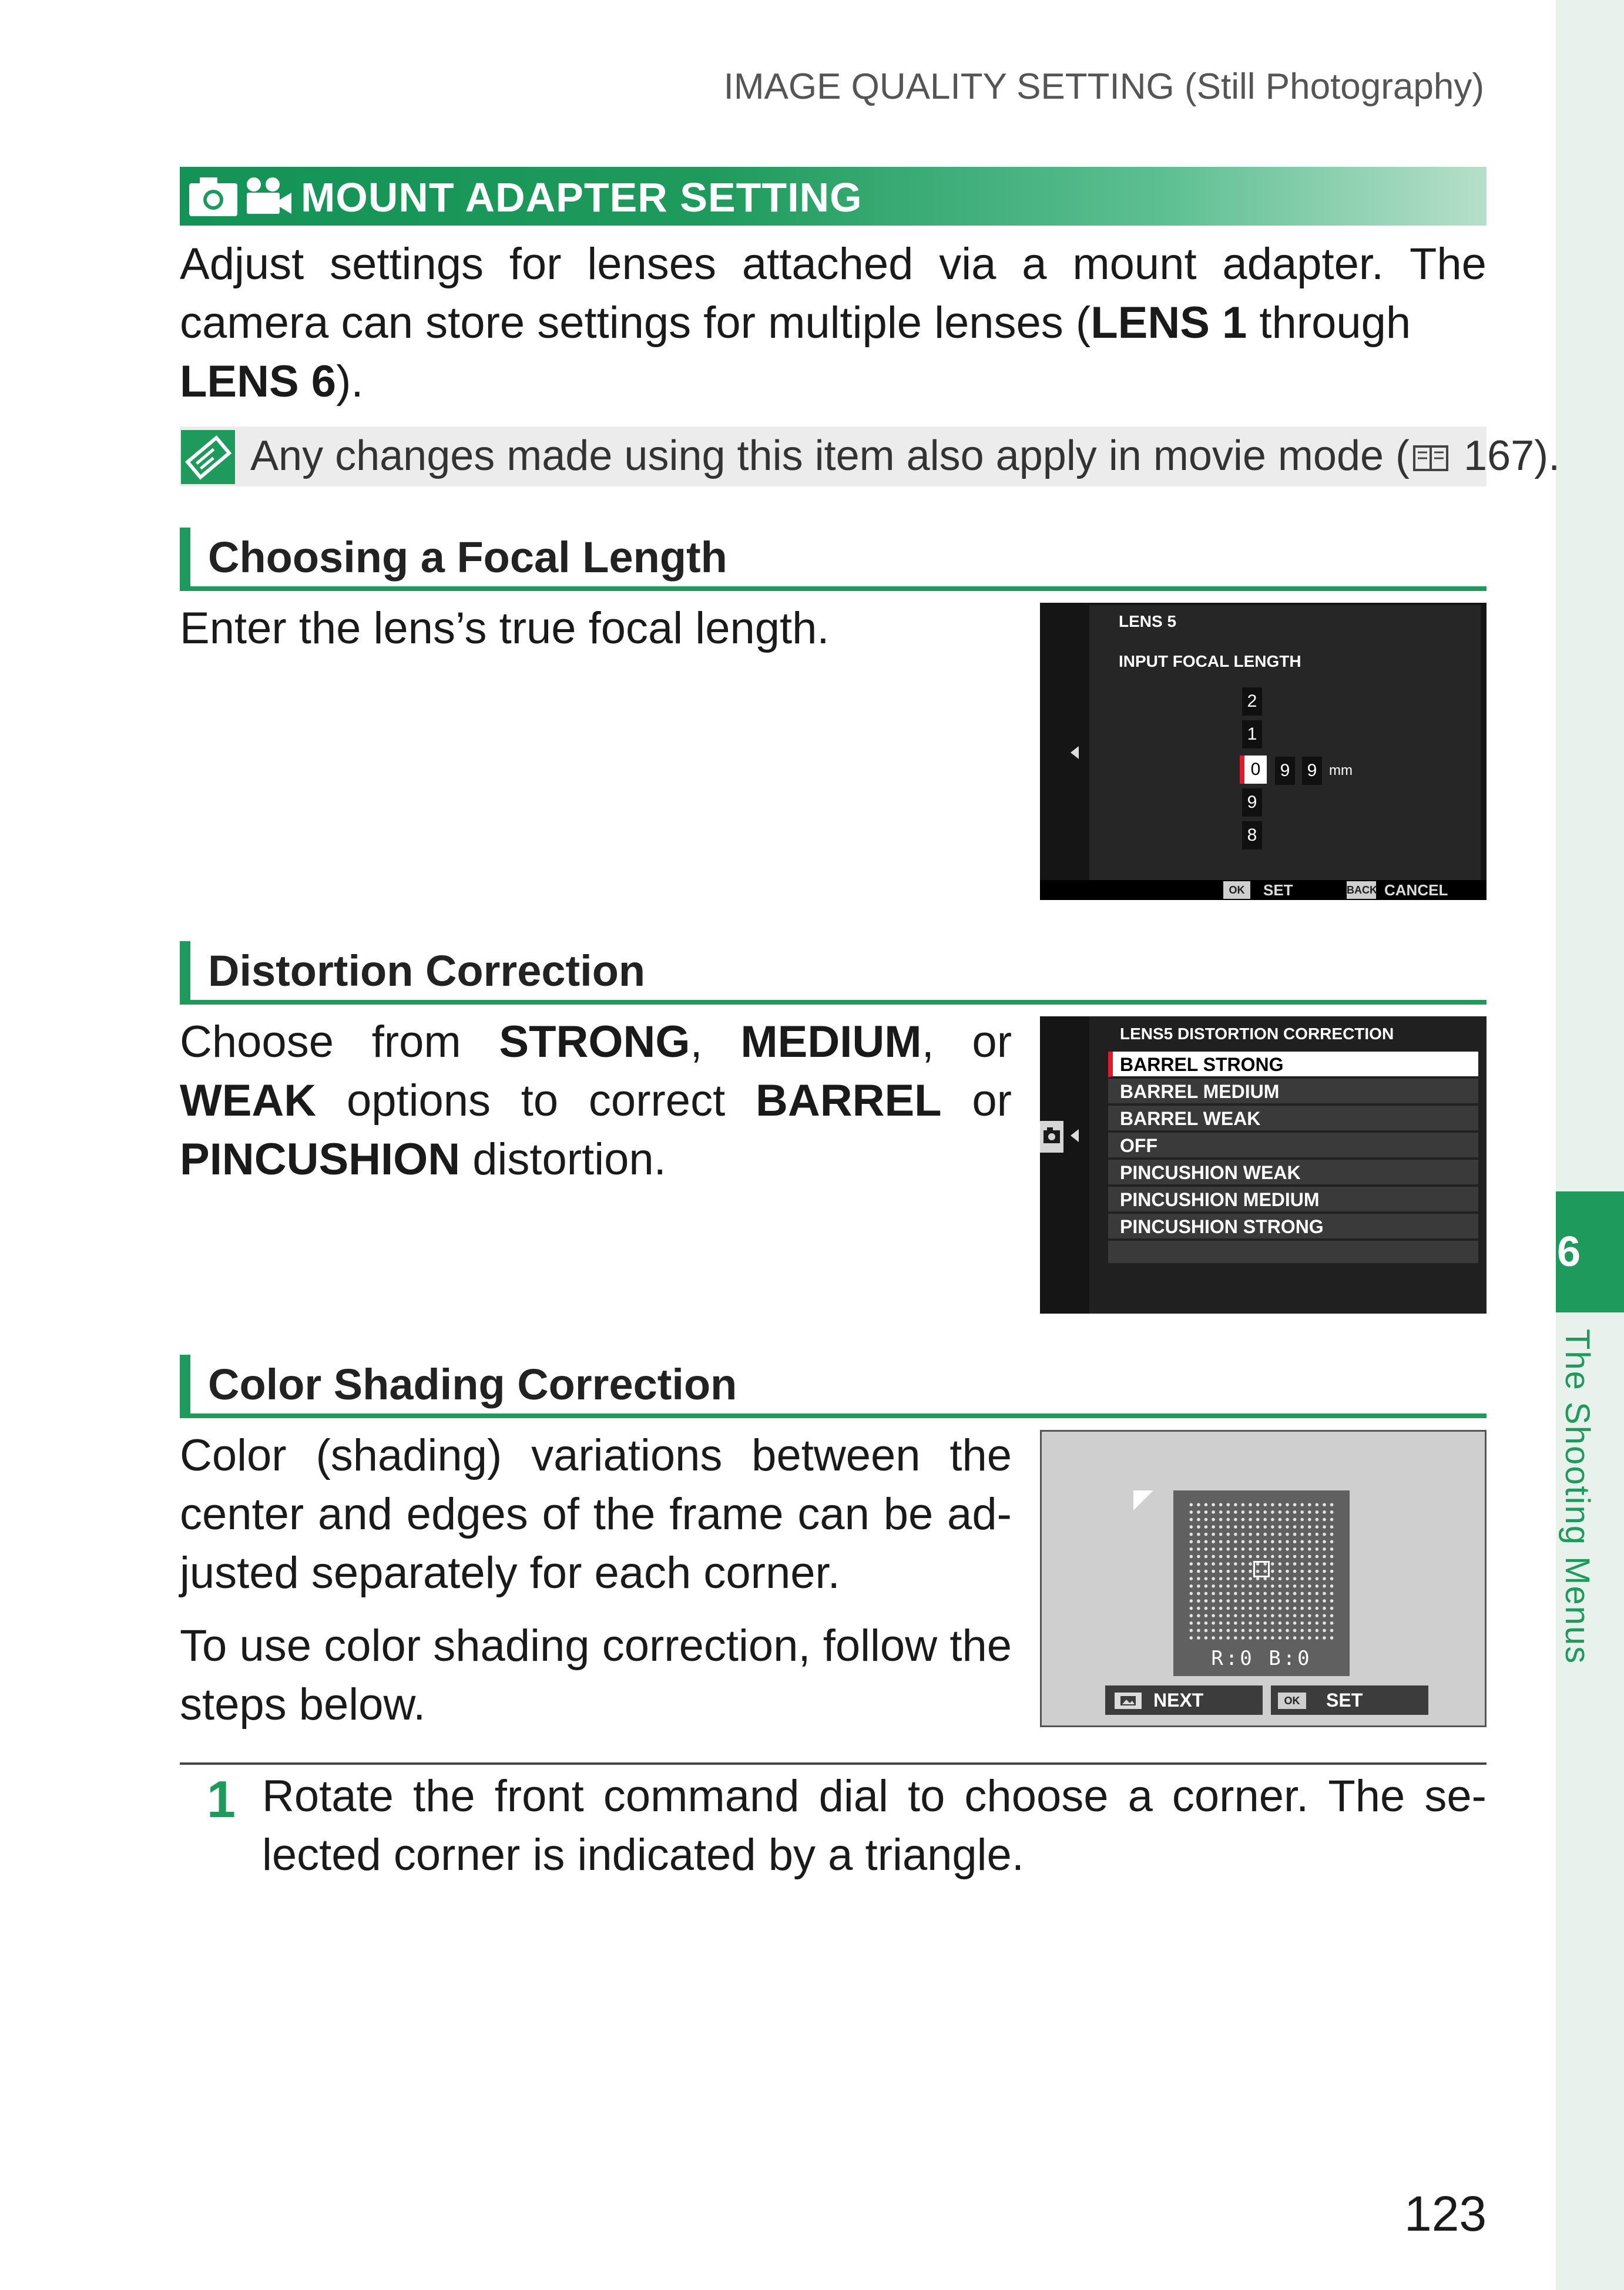  I want to click on heading-text: Choosing a Focal Length, so click(467, 557).